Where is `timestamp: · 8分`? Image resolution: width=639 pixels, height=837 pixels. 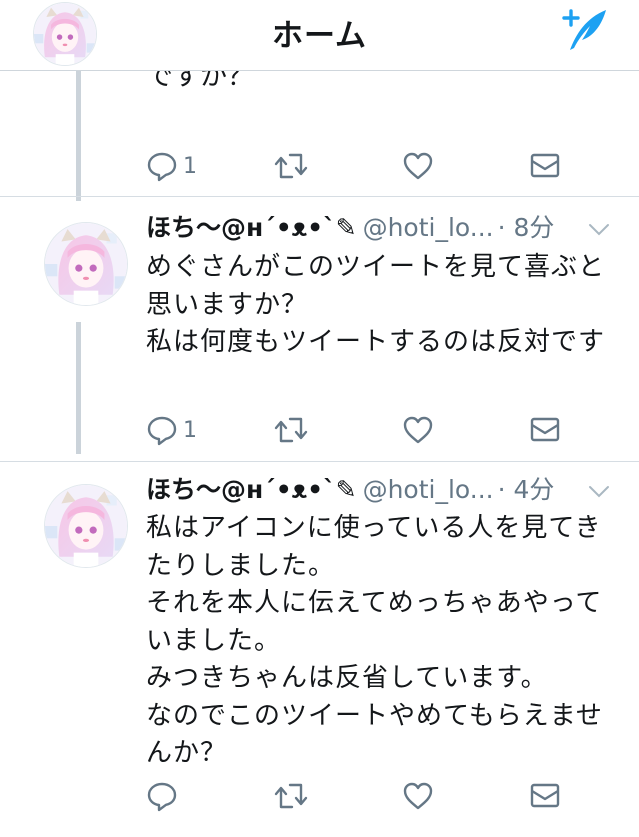 timestamp: · 8分 is located at coordinates (526, 227).